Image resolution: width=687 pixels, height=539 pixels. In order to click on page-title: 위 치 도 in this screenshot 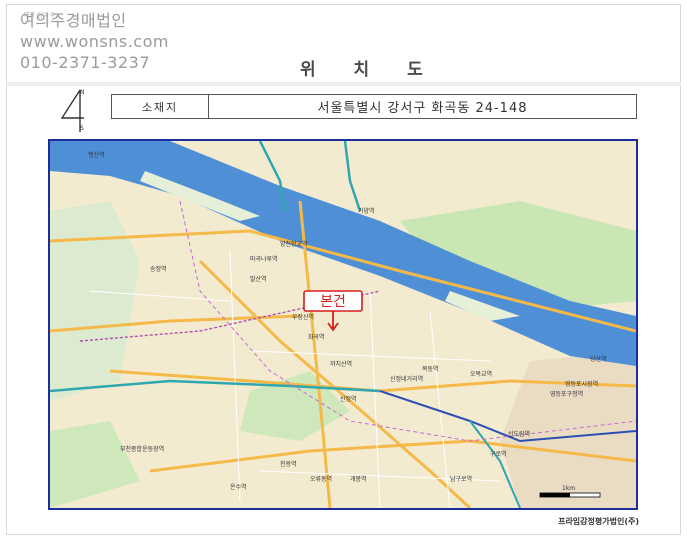, I will do `click(369, 70)`.